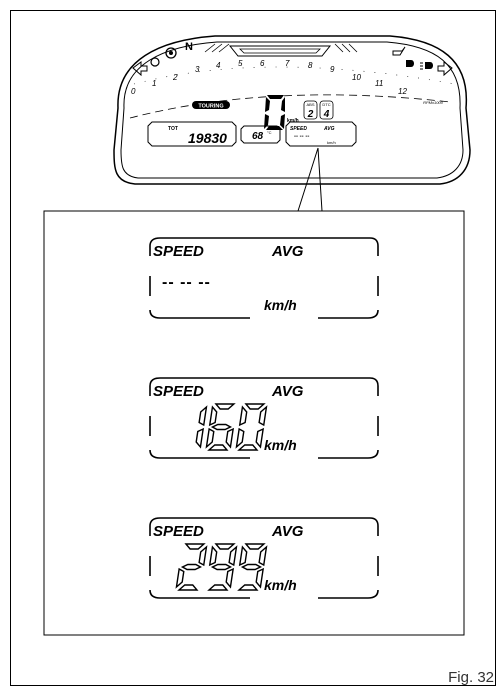  I want to click on callout-leader, so click(310, 179).